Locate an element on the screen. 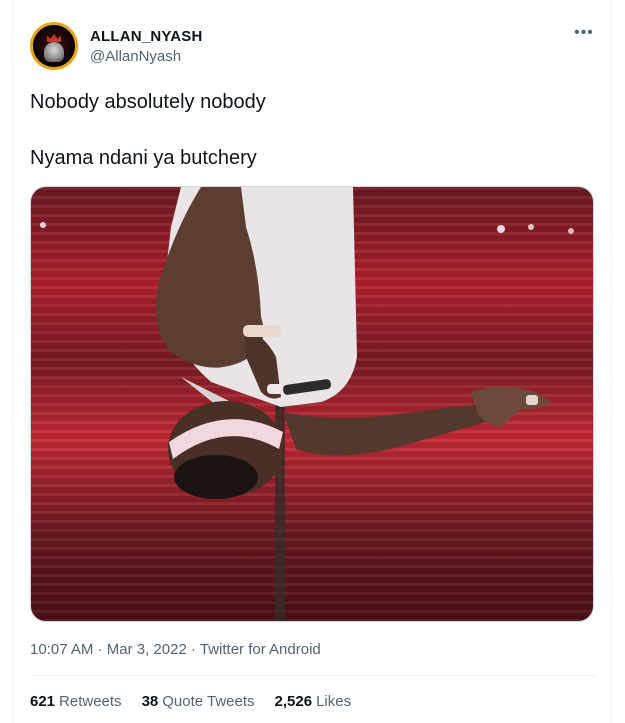  likes-stat: 2,526 Likes is located at coordinates (313, 702).